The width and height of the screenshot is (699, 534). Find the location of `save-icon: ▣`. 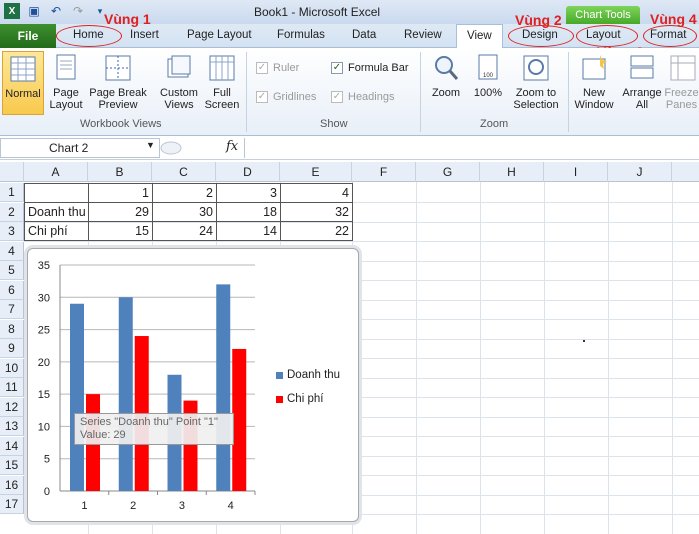

save-icon: ▣ is located at coordinates (34, 11).